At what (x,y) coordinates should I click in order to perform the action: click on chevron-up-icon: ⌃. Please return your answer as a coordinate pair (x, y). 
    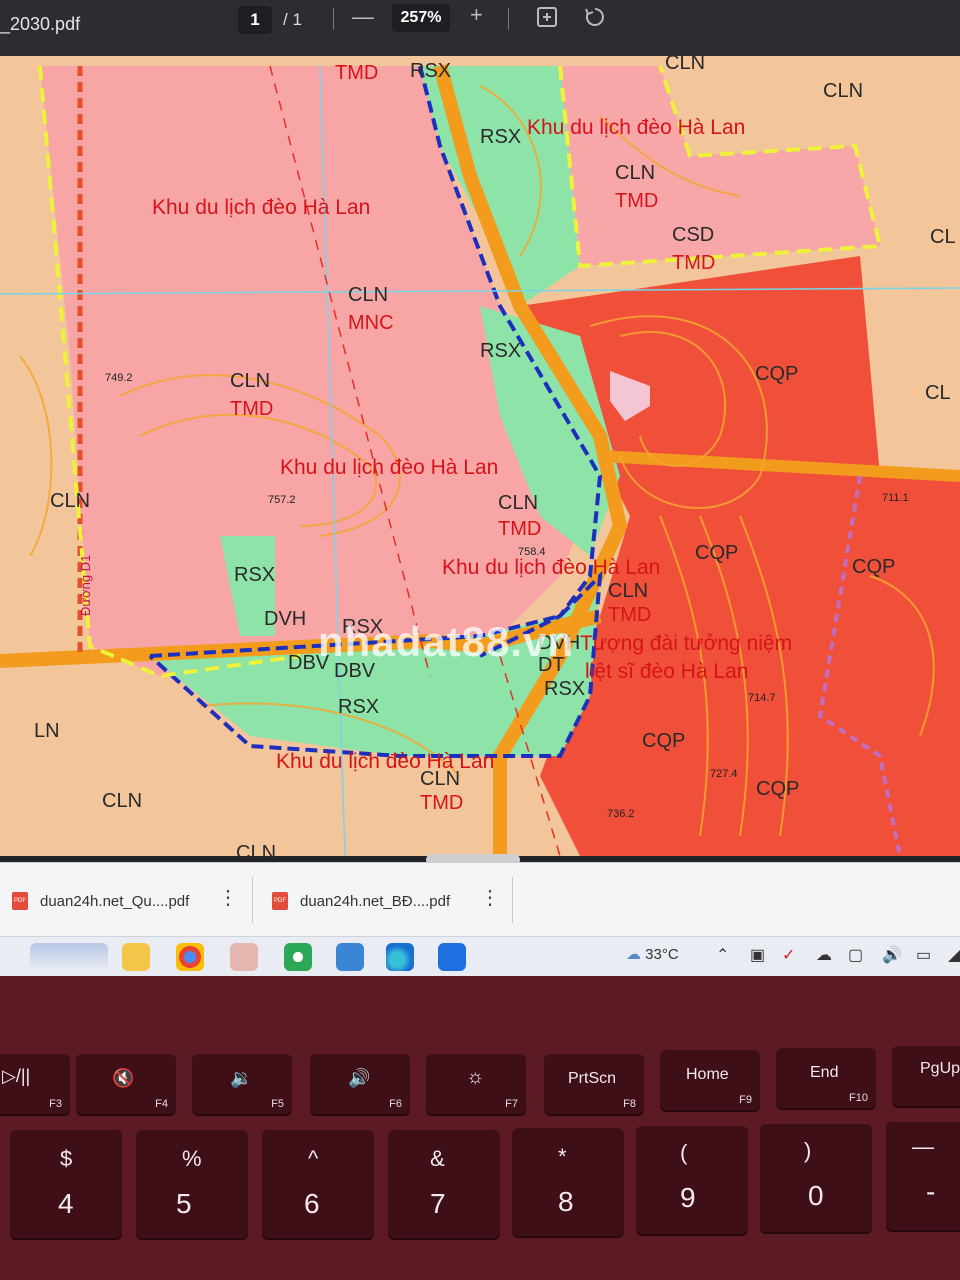
    Looking at the image, I should click on (722, 955).